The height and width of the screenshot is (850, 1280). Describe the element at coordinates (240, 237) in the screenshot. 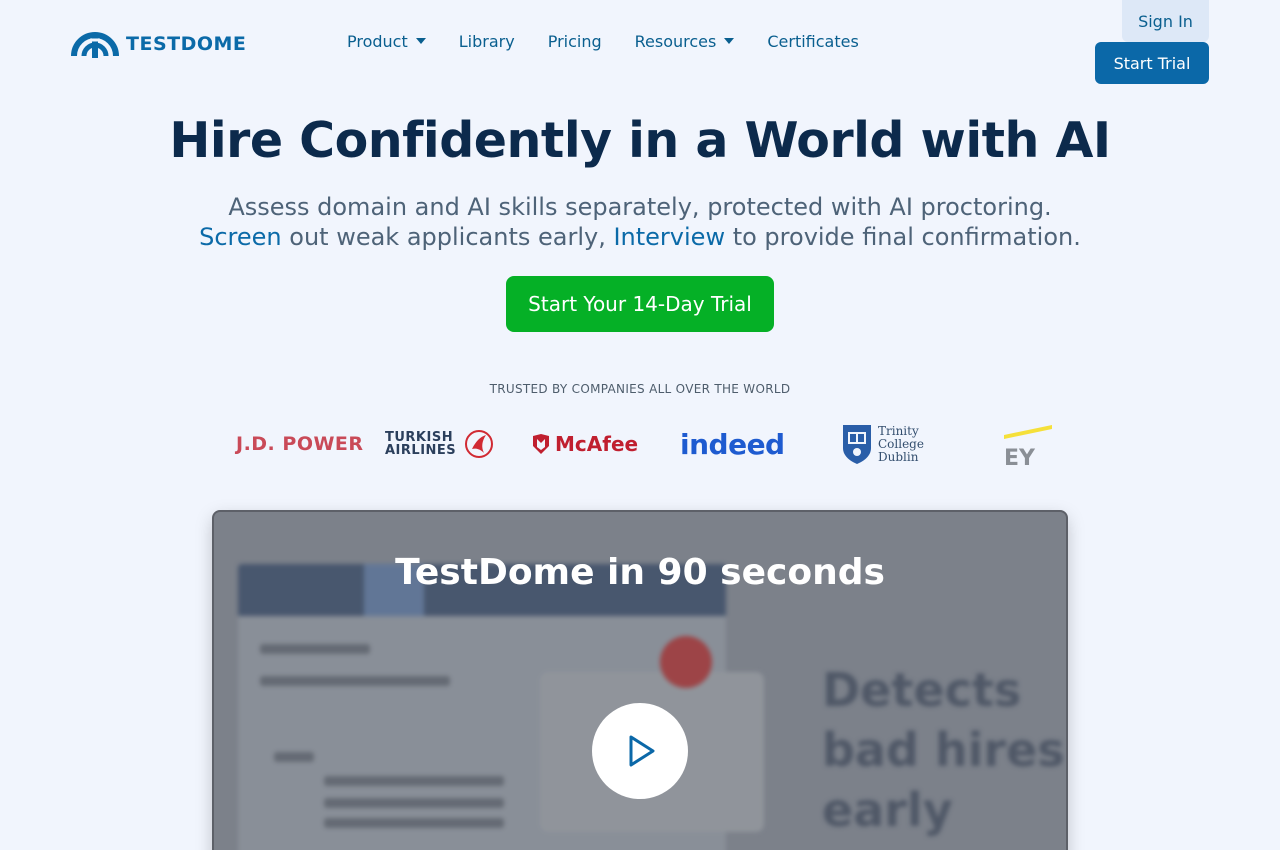

I see `screen-link: Screen` at that location.